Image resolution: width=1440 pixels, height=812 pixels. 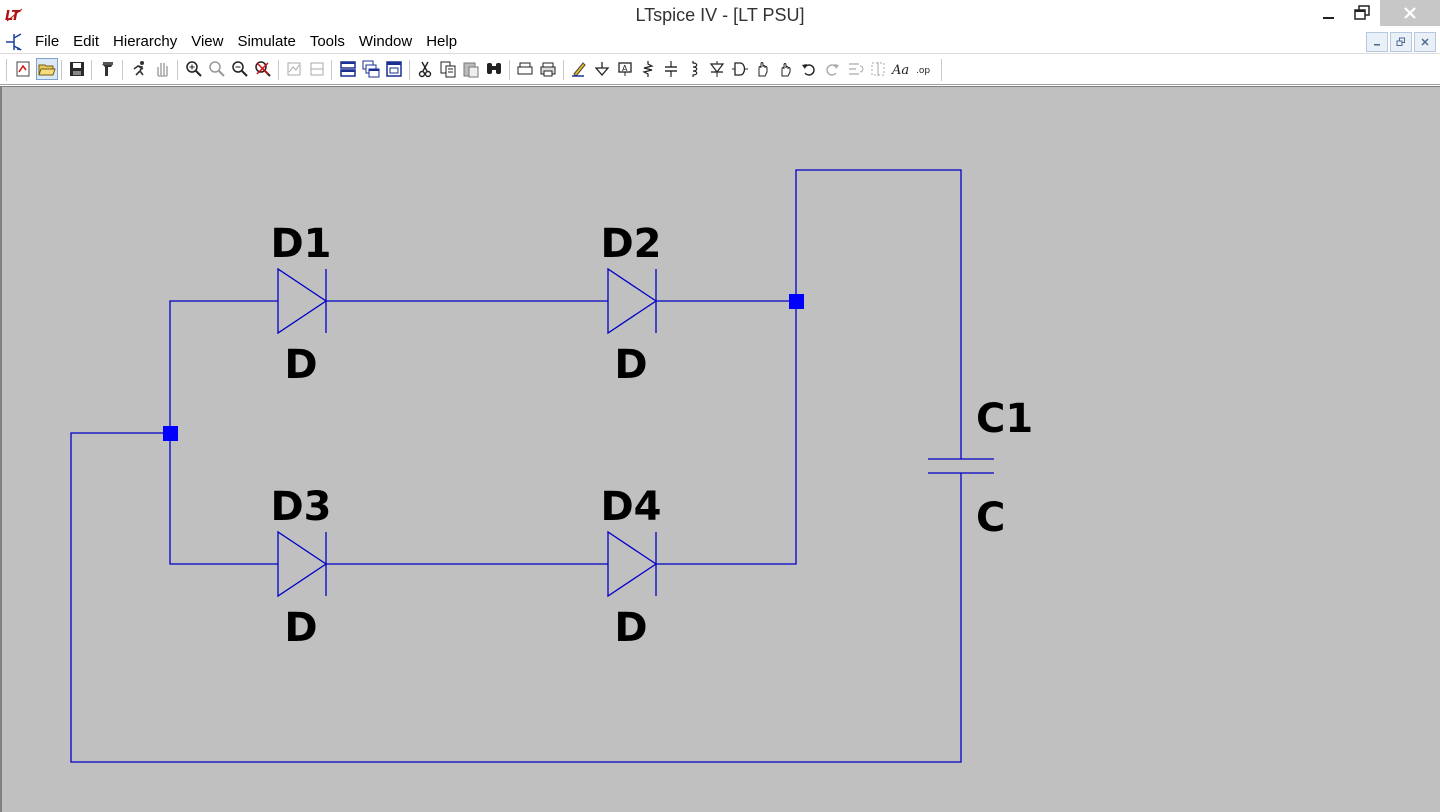 What do you see at coordinates (327, 42) in the screenshot?
I see `menu-tools: Tools` at bounding box center [327, 42].